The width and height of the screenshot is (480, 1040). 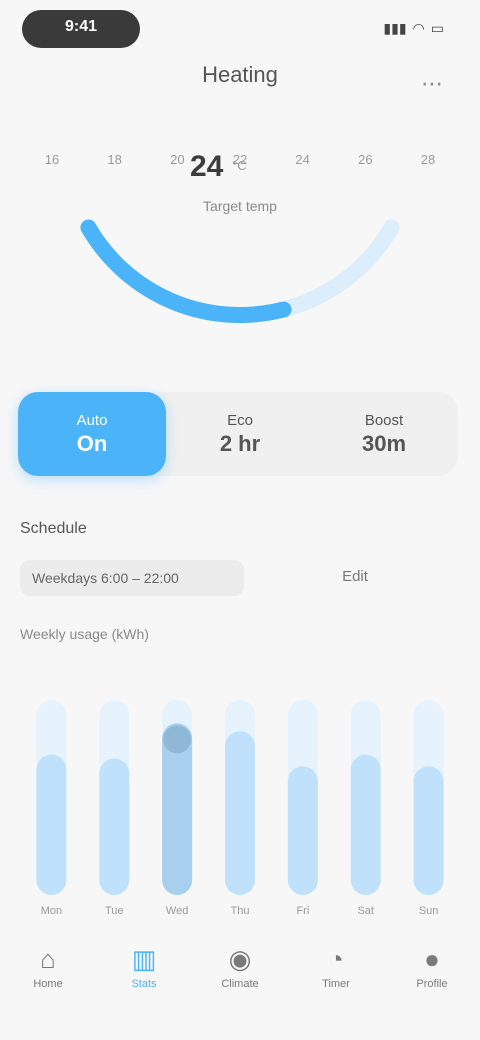 What do you see at coordinates (365, 159) in the screenshot?
I see `gauge-tick-label: 26` at bounding box center [365, 159].